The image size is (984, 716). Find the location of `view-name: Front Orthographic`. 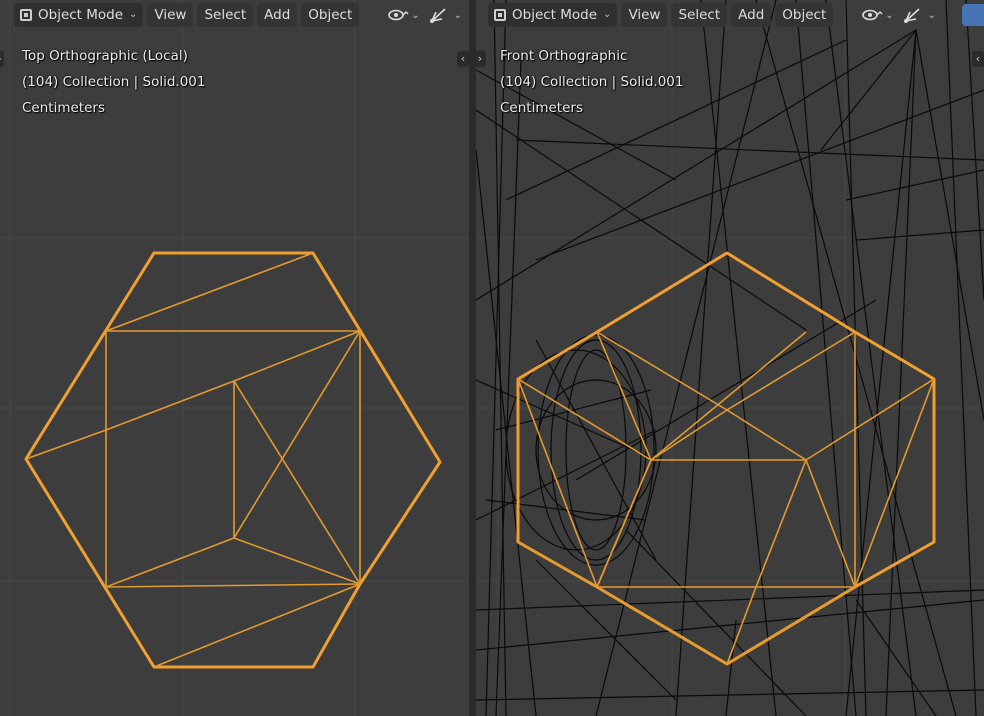

view-name: Front Orthographic is located at coordinates (564, 56).